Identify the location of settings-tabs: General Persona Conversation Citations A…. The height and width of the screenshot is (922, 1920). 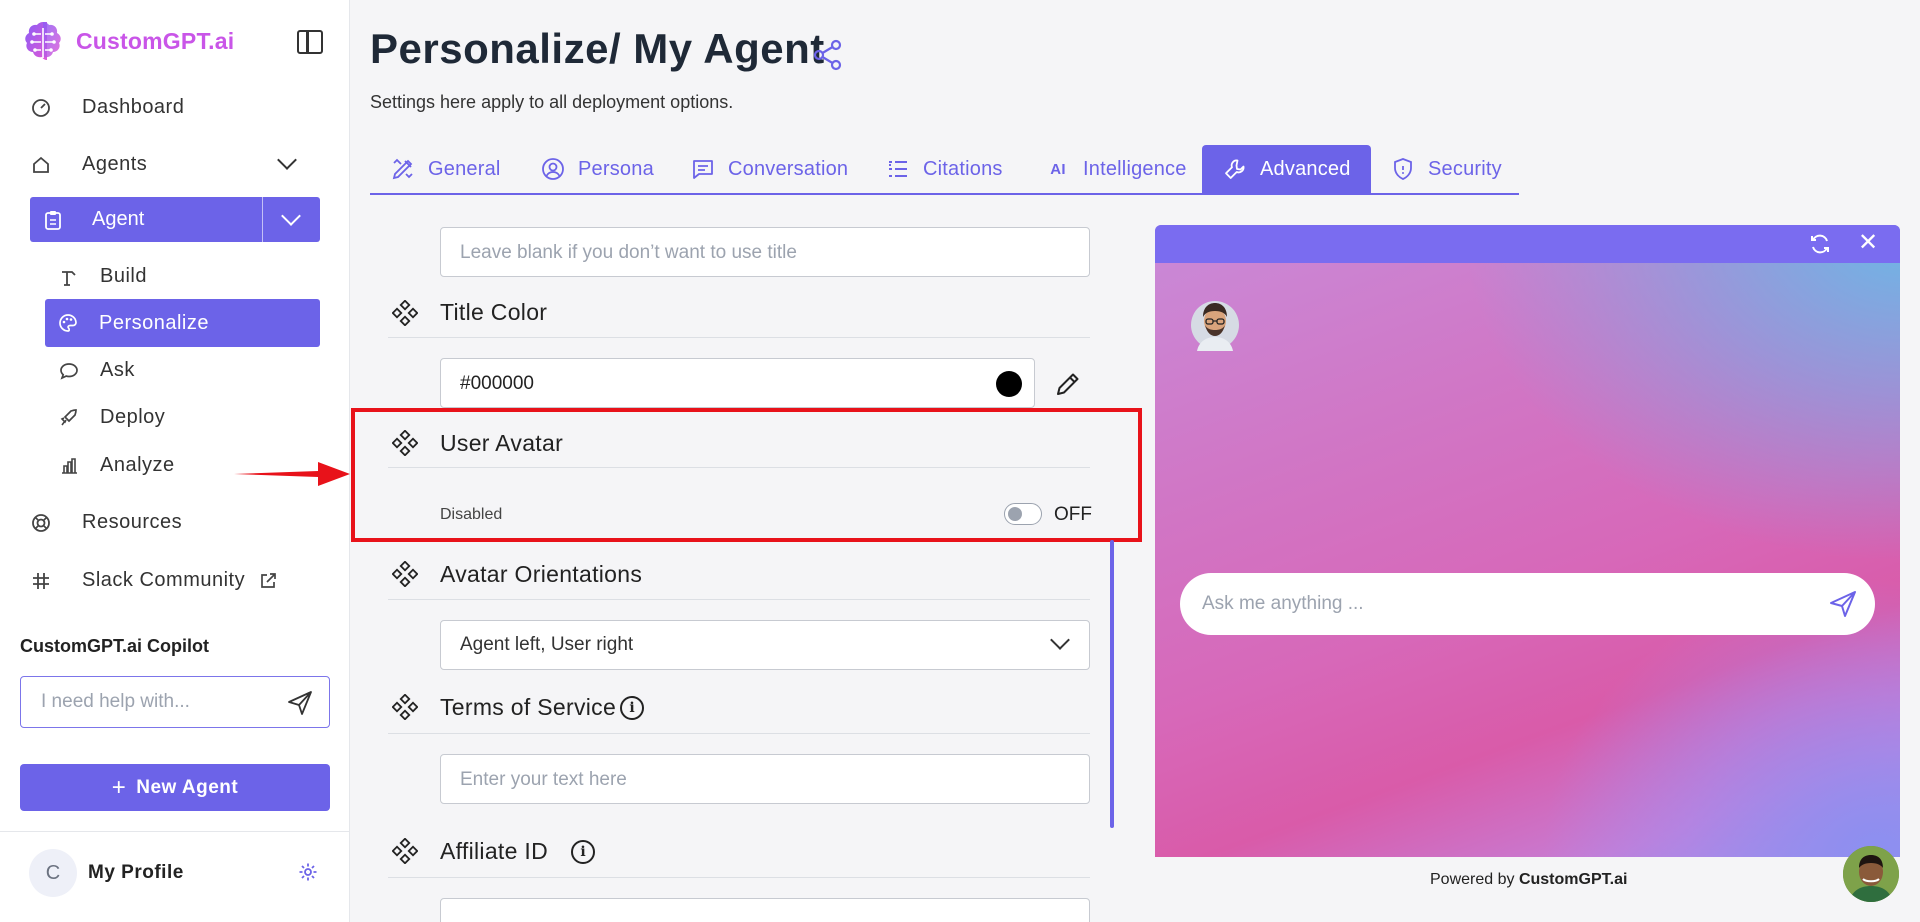
(944, 170).